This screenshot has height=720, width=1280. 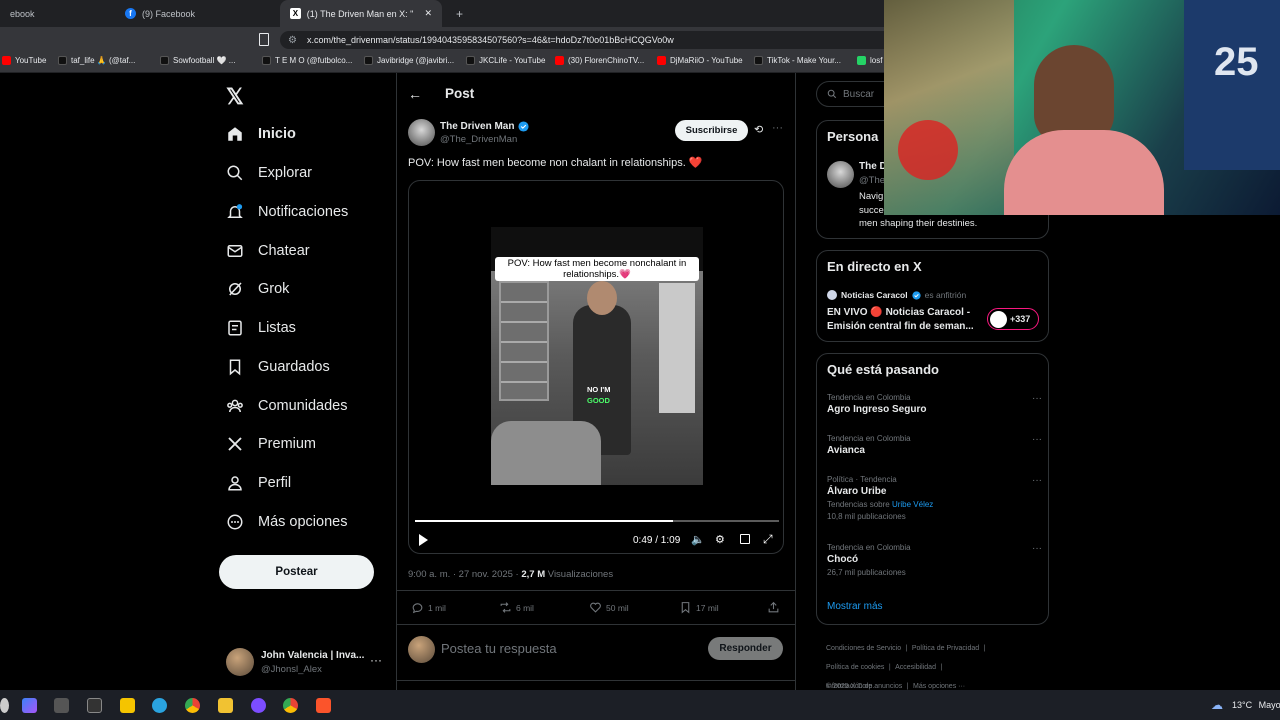 I want to click on picture-in-picture-icon, so click(x=745, y=539).